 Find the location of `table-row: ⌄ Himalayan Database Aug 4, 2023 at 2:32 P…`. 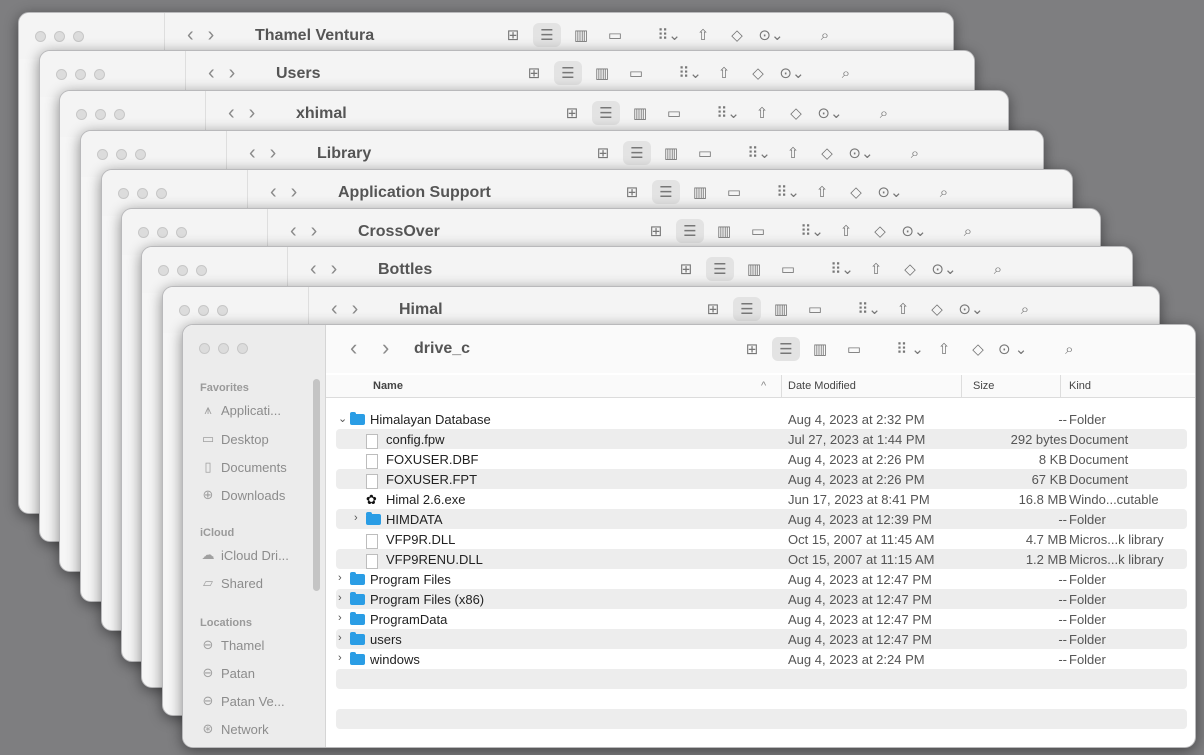

table-row: ⌄ Himalayan Database Aug 4, 2023 at 2:32 P… is located at coordinates (761, 419).